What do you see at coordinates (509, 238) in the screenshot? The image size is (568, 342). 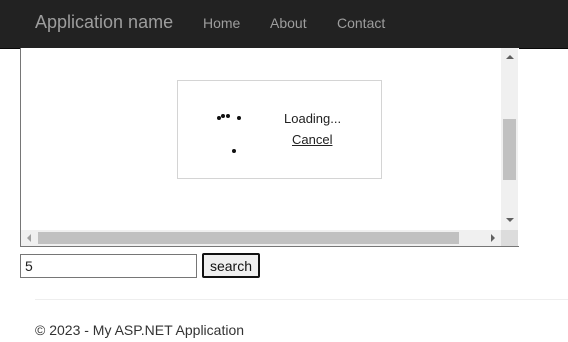 I see `scrollbar-corner` at bounding box center [509, 238].